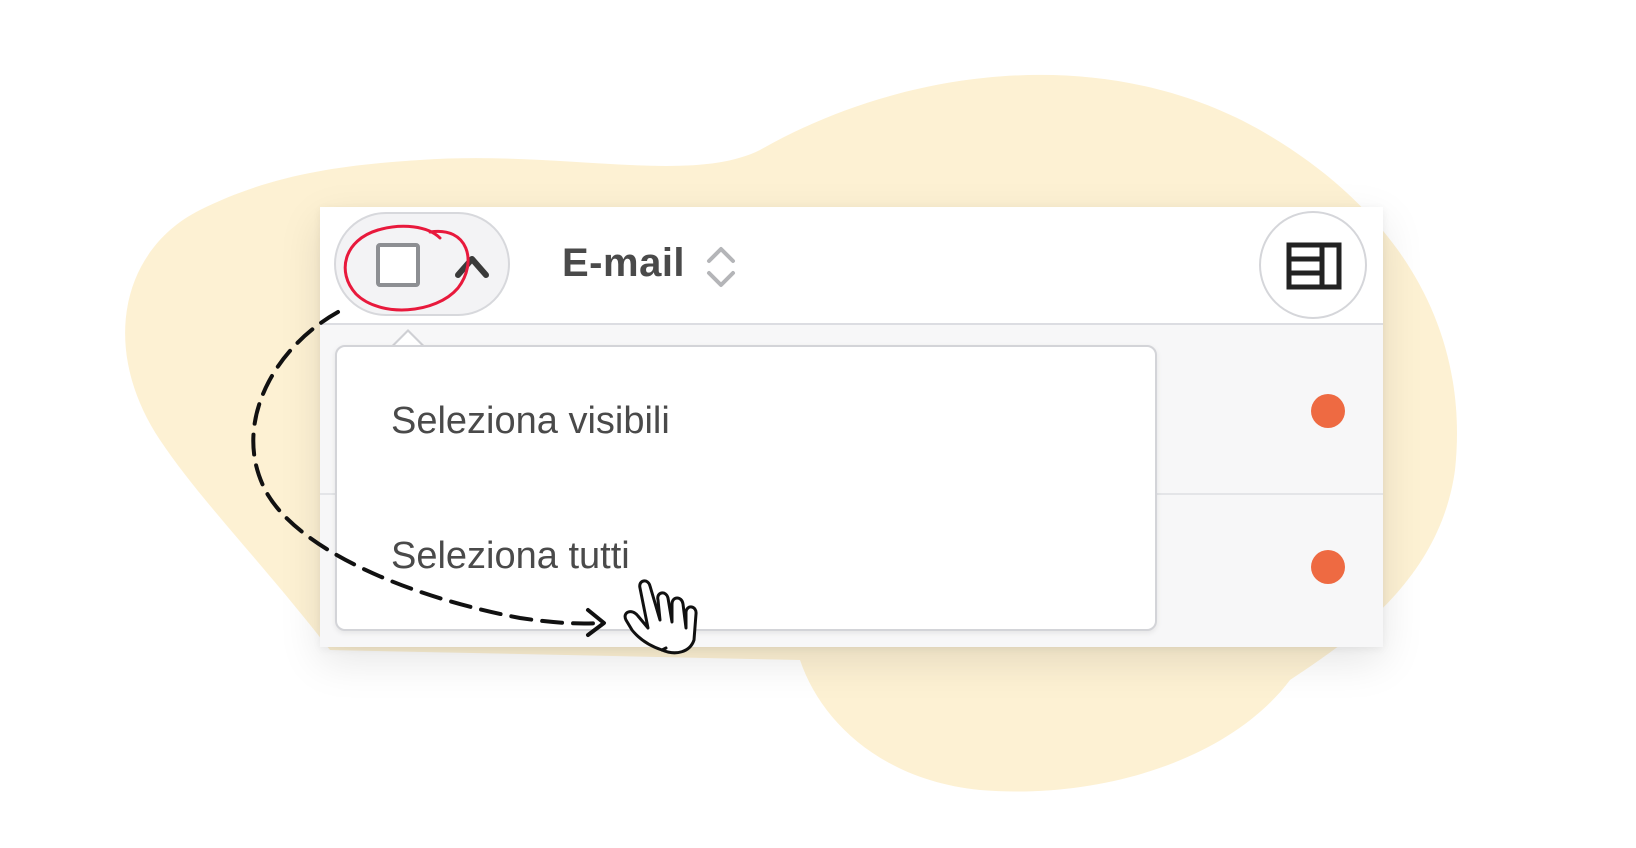  What do you see at coordinates (398, 265) in the screenshot?
I see `select-all-checkbox` at bounding box center [398, 265].